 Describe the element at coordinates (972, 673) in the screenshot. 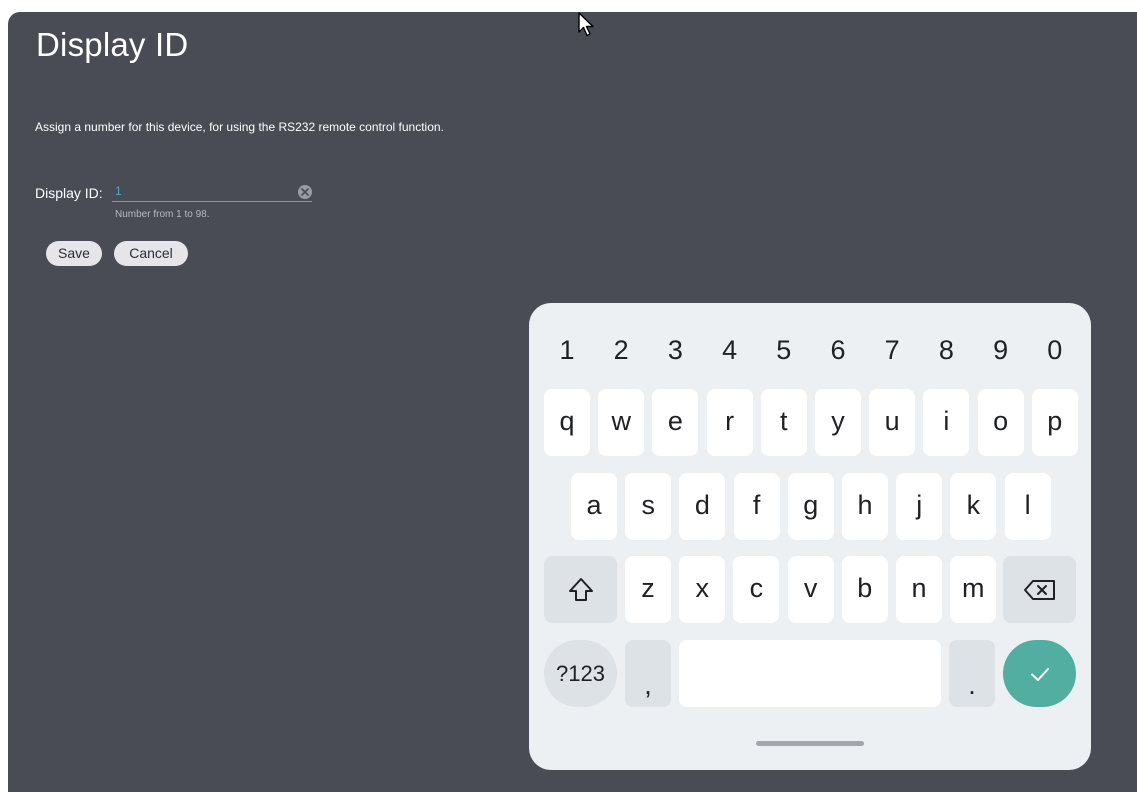

I see `period-key: .` at that location.